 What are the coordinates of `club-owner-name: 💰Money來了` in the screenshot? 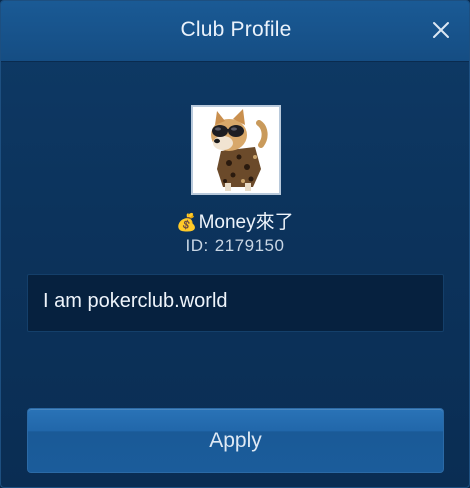 It's located at (235, 220).